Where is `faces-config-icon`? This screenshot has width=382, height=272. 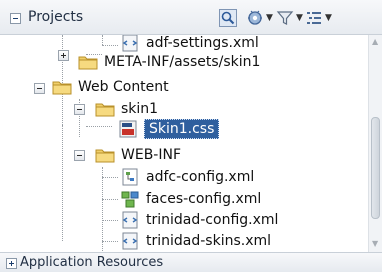 faces-config-icon is located at coordinates (130, 199).